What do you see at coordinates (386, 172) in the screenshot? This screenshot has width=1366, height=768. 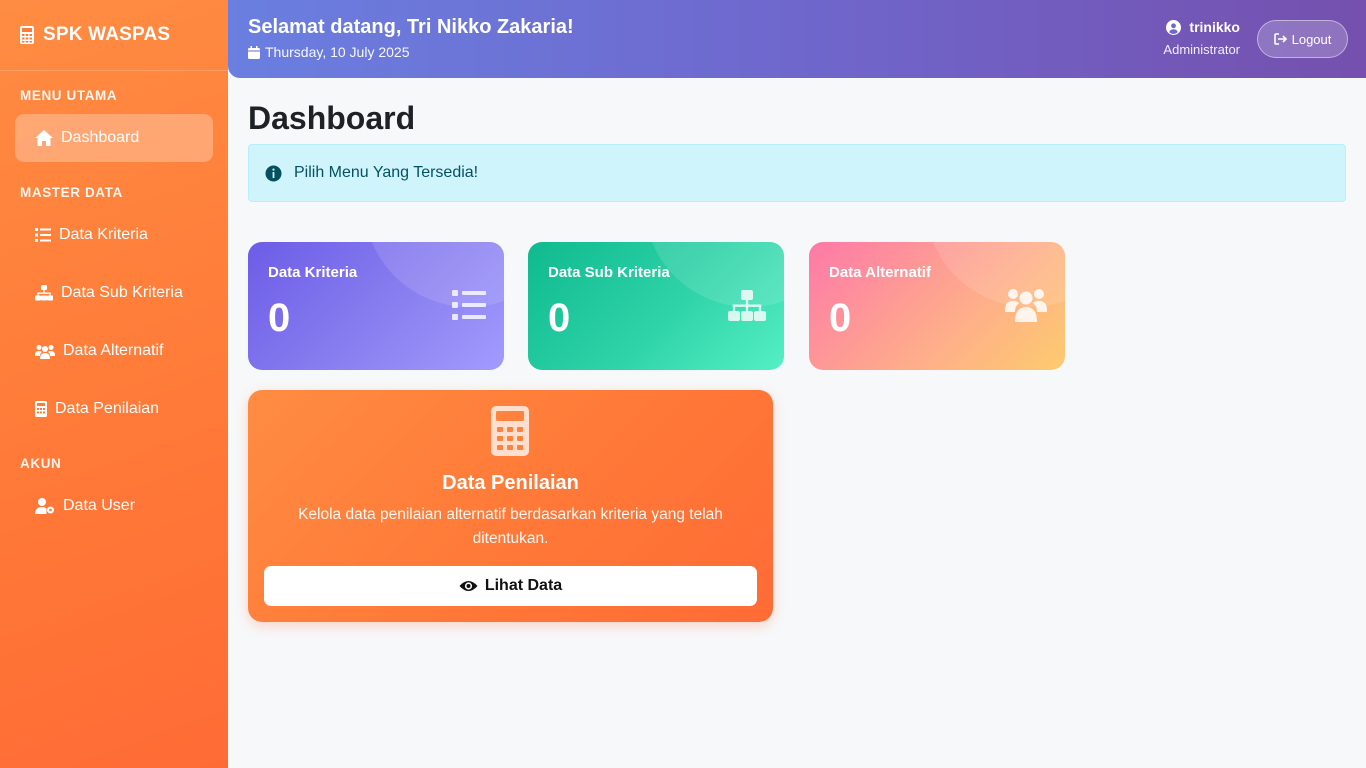 I see `alert-text: Pilih Menu Yang Tersedia!` at bounding box center [386, 172].